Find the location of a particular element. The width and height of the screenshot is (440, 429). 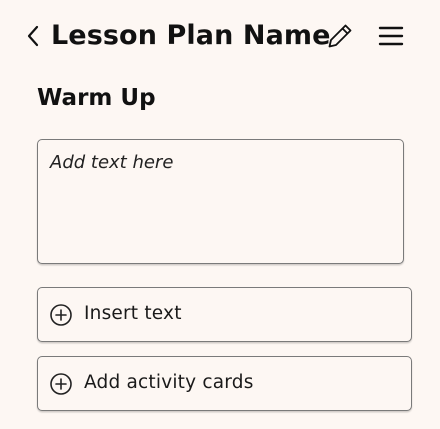

back-button is located at coordinates (33, 36).